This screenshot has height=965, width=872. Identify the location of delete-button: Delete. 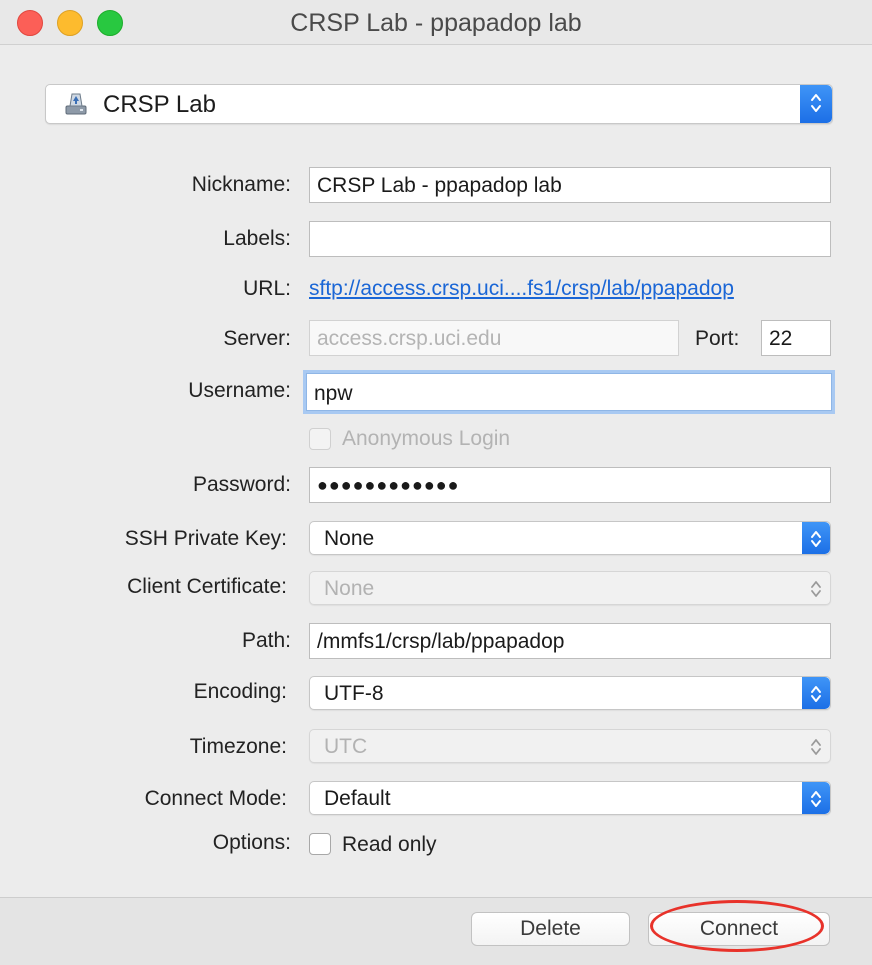
(550, 929).